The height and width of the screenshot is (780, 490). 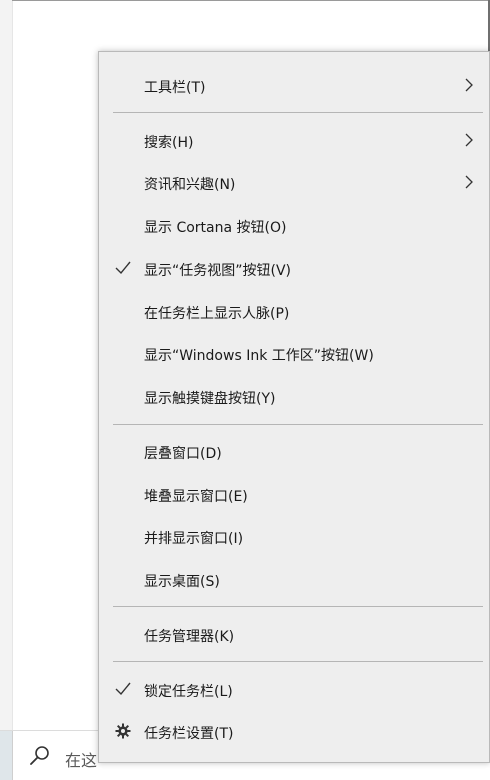 I want to click on menu-item-news-and-interests: 资讯和兴趣(N), so click(x=294, y=183).